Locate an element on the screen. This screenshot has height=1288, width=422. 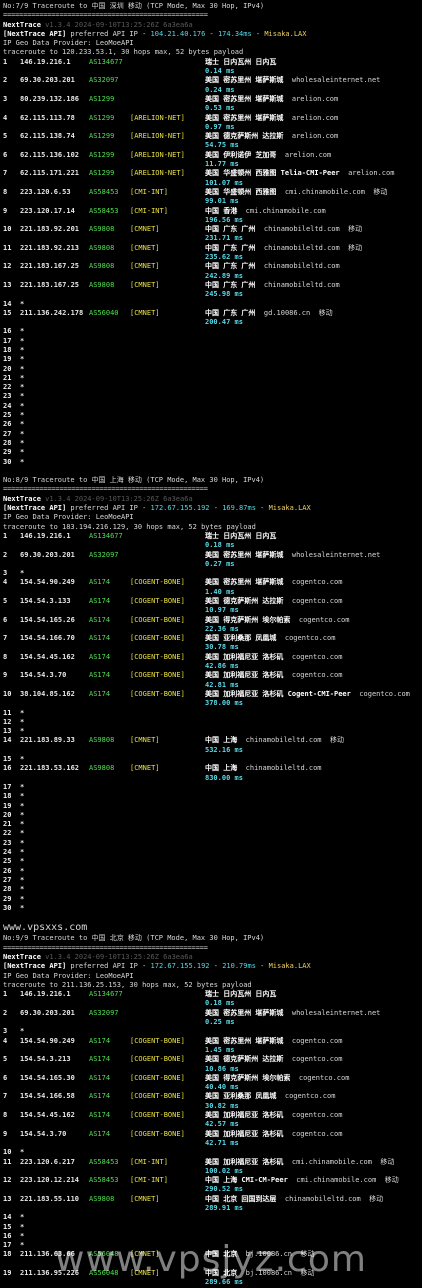
hop-number: 16 is located at coordinates (7, 331).